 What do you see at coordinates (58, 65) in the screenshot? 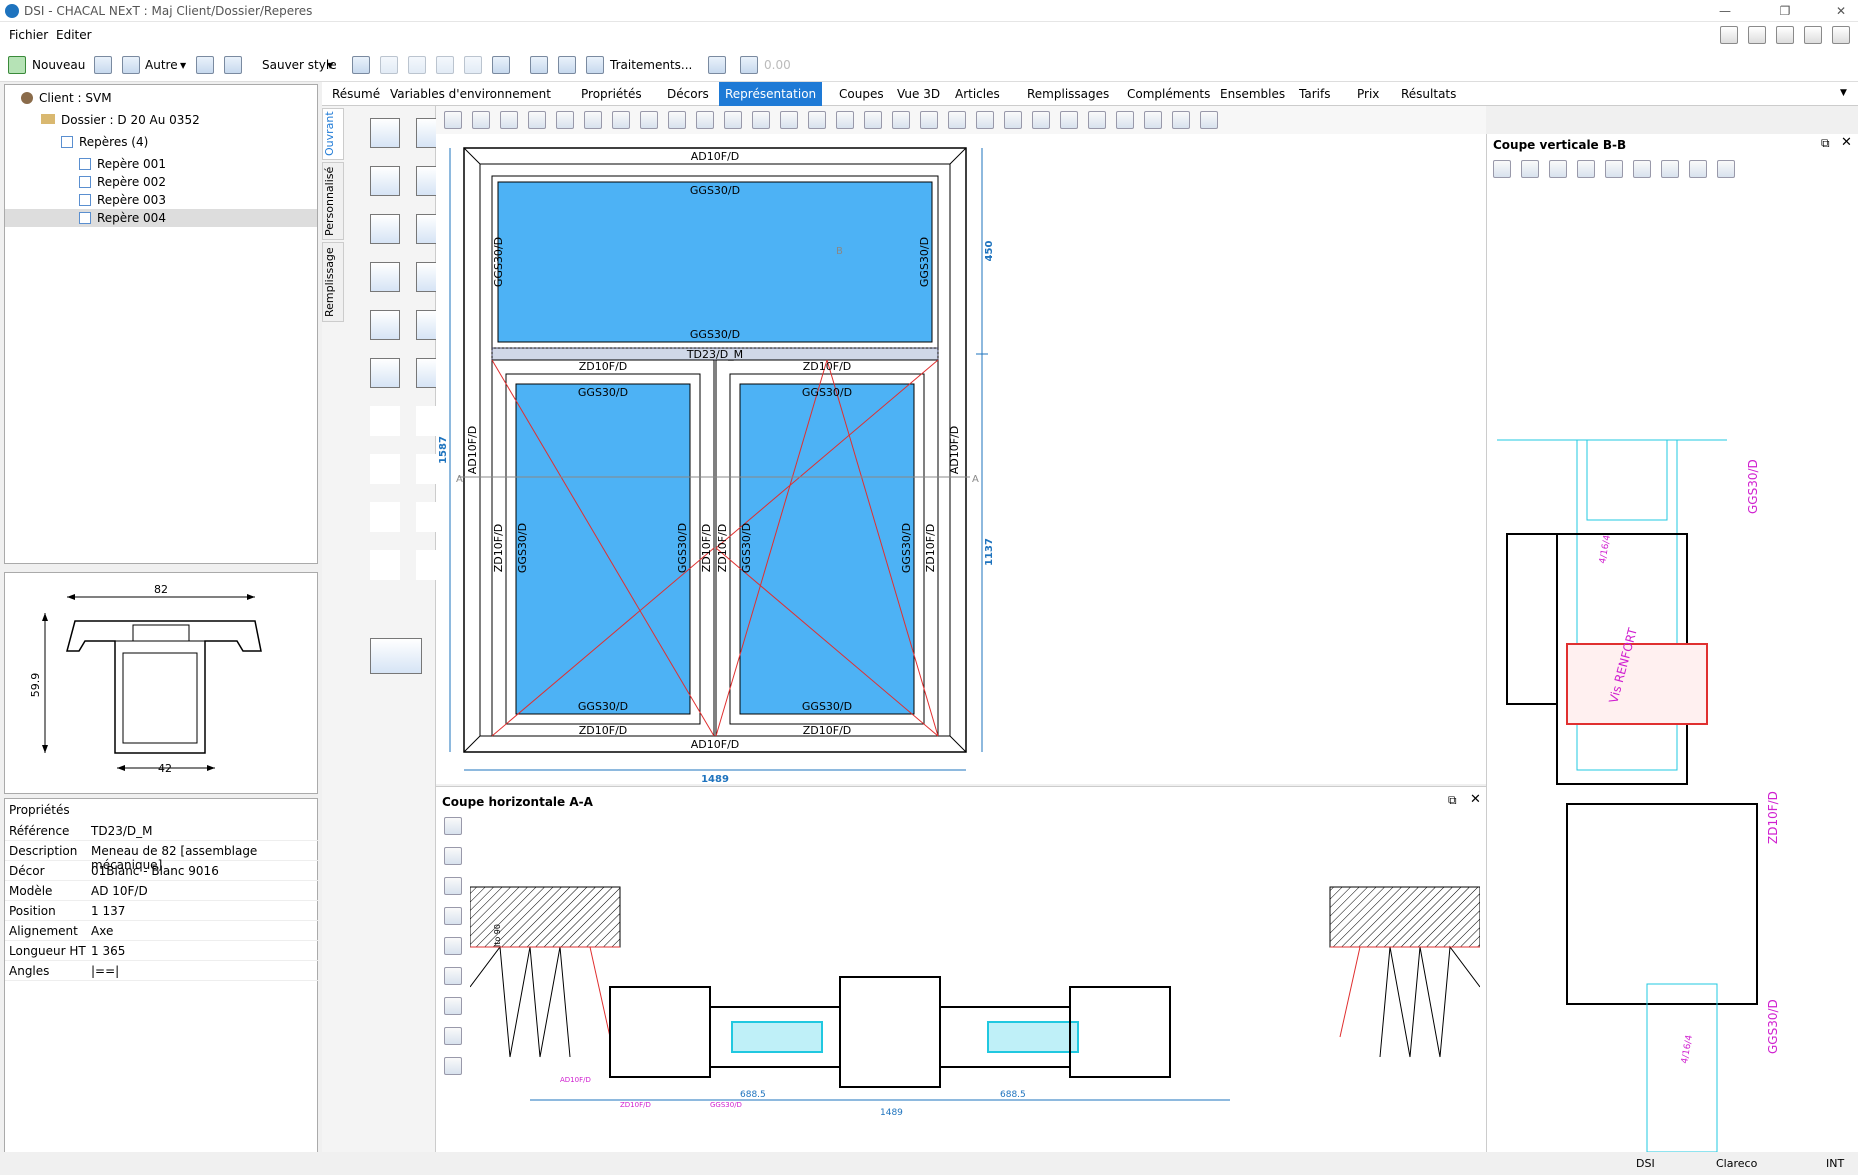
I see `new-button: Nouveau` at bounding box center [58, 65].